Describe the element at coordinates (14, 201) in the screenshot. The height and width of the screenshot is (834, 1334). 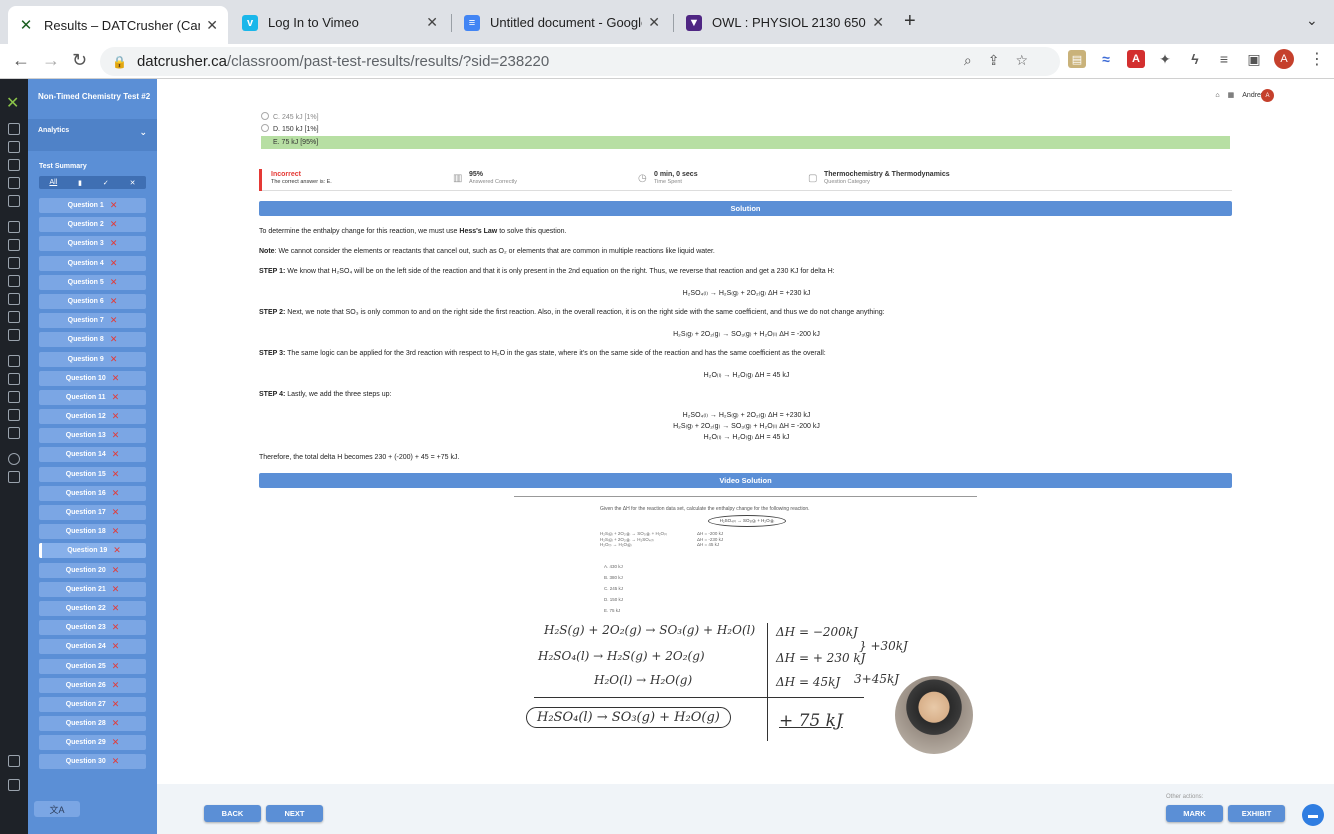
I see `rail-book-icon` at that location.